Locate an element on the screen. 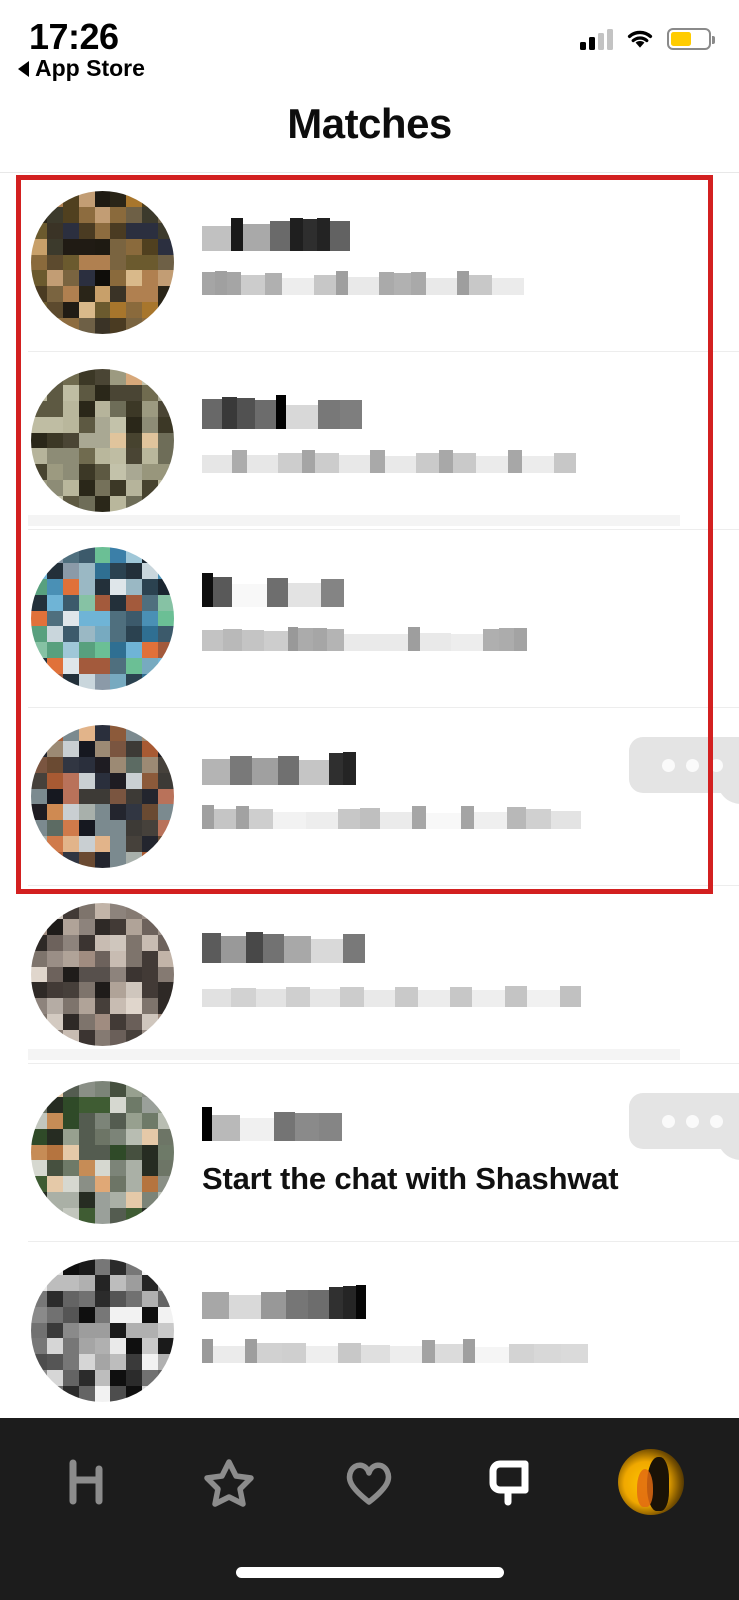 The width and height of the screenshot is (739, 1600). chat-bubble-icon is located at coordinates (509, 1483).